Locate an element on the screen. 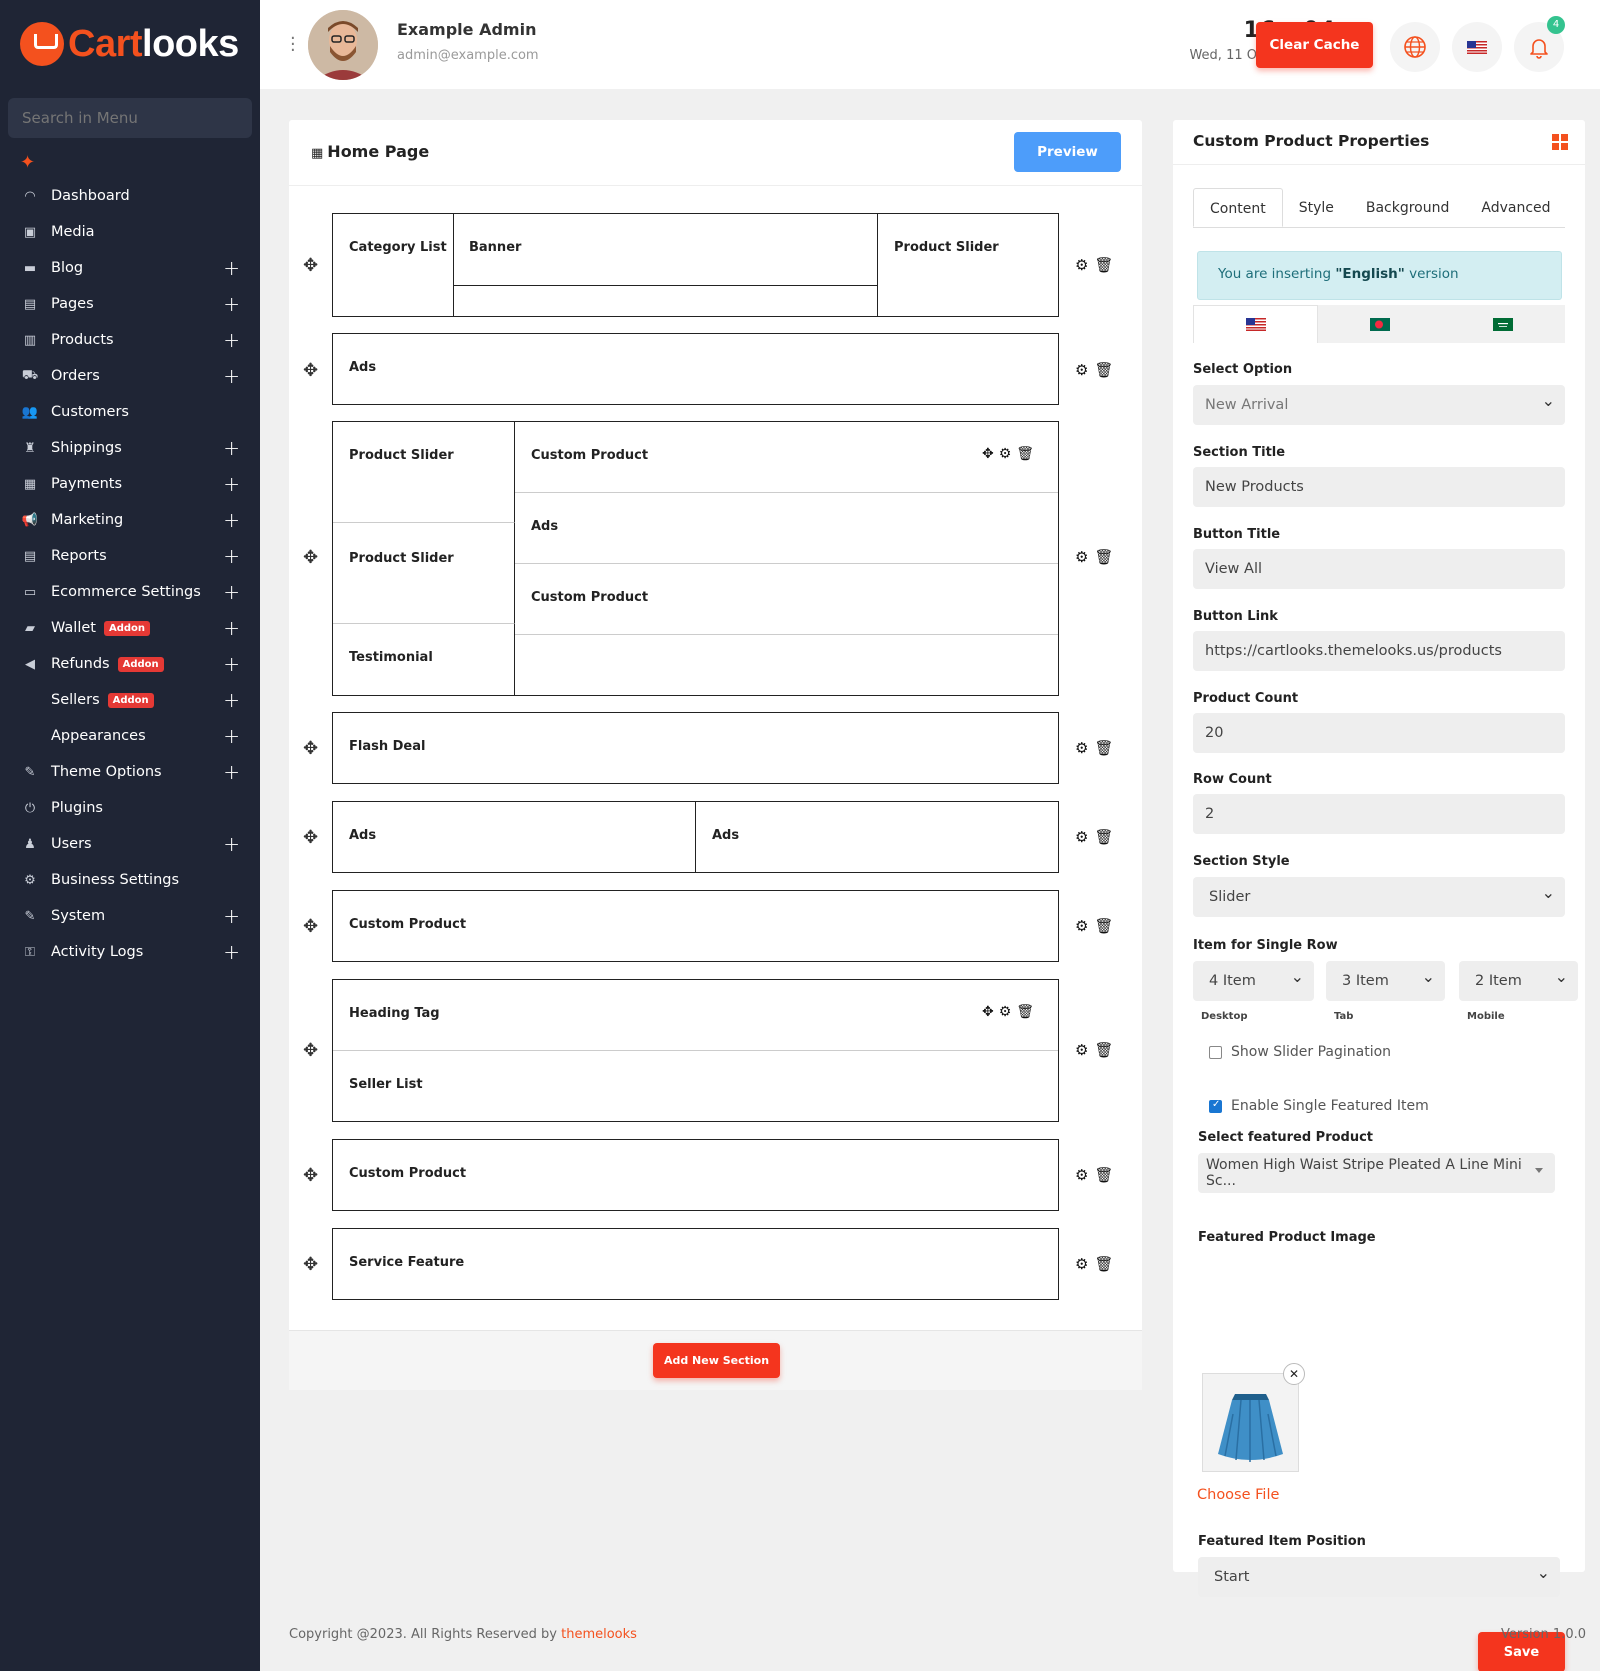  show-pagination-checkbox is located at coordinates (1215, 1052).